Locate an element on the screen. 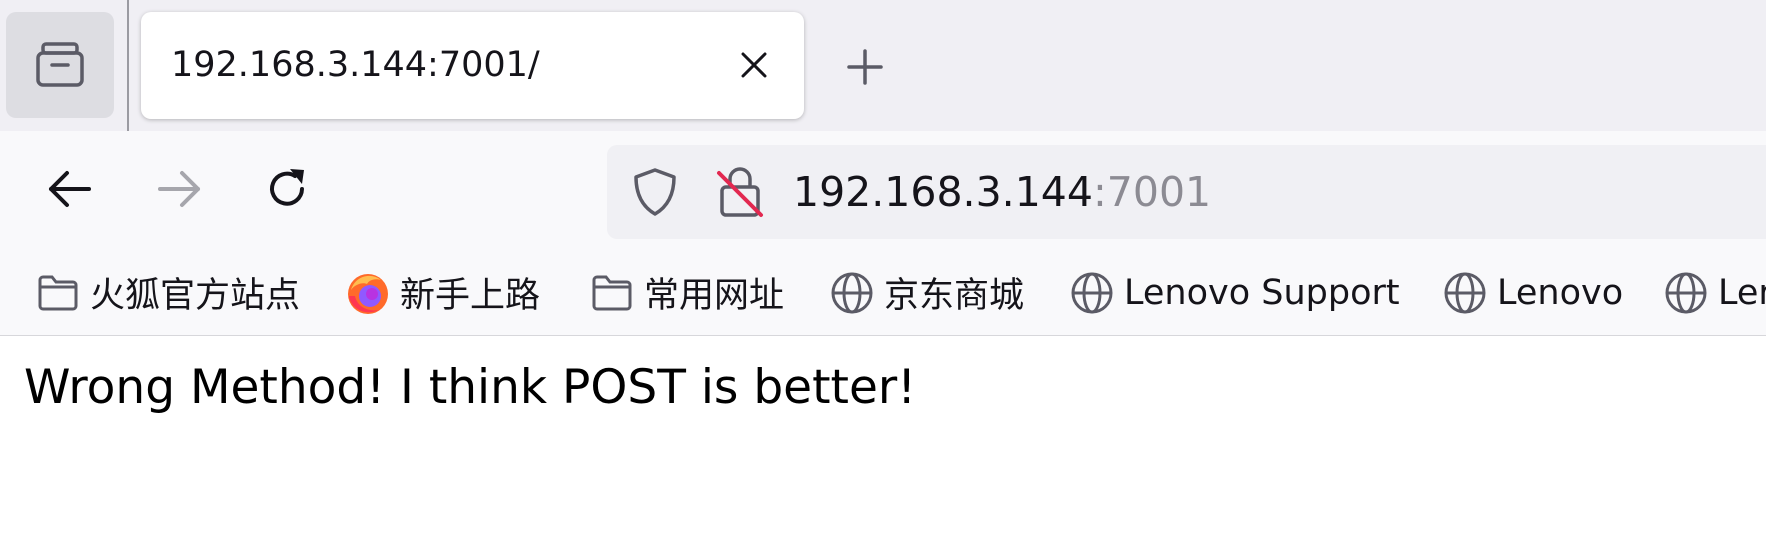  insecure-lock-icon is located at coordinates (740, 192).